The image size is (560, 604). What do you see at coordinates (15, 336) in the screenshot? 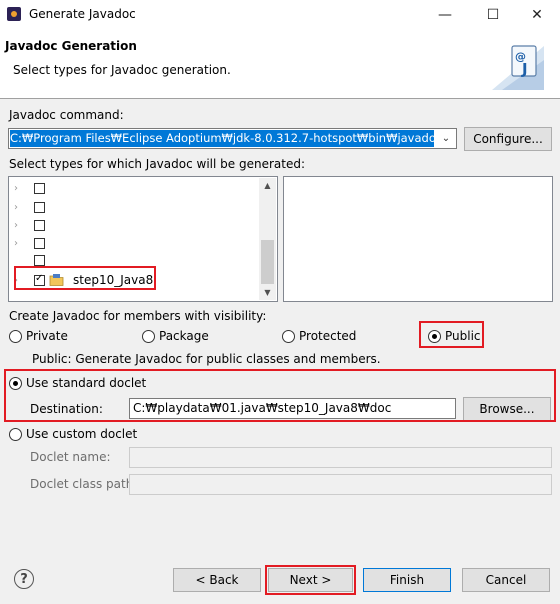
I see `radio-private` at bounding box center [15, 336].